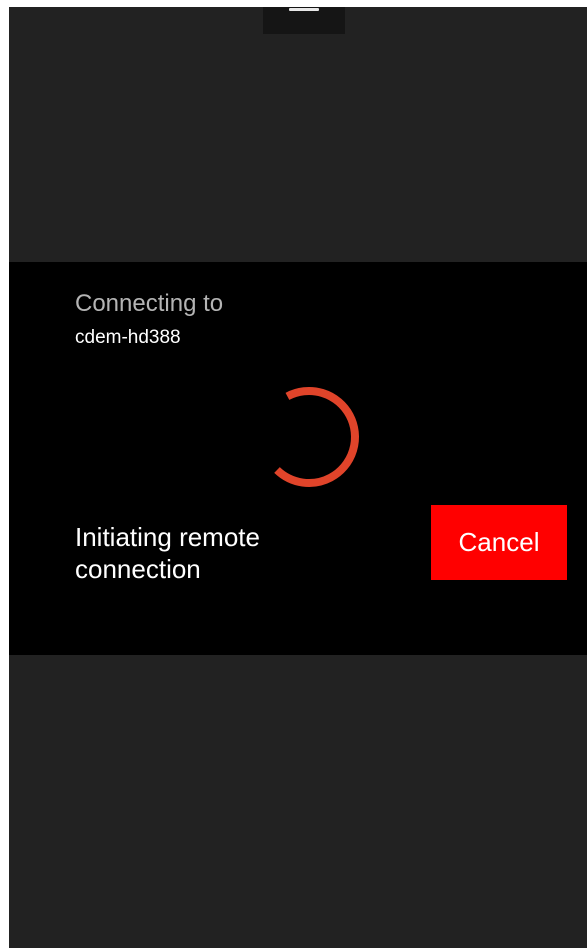 This screenshot has height=948, width=587. Describe the element at coordinates (304, 9) in the screenshot. I see `menu-bar-icon` at that location.